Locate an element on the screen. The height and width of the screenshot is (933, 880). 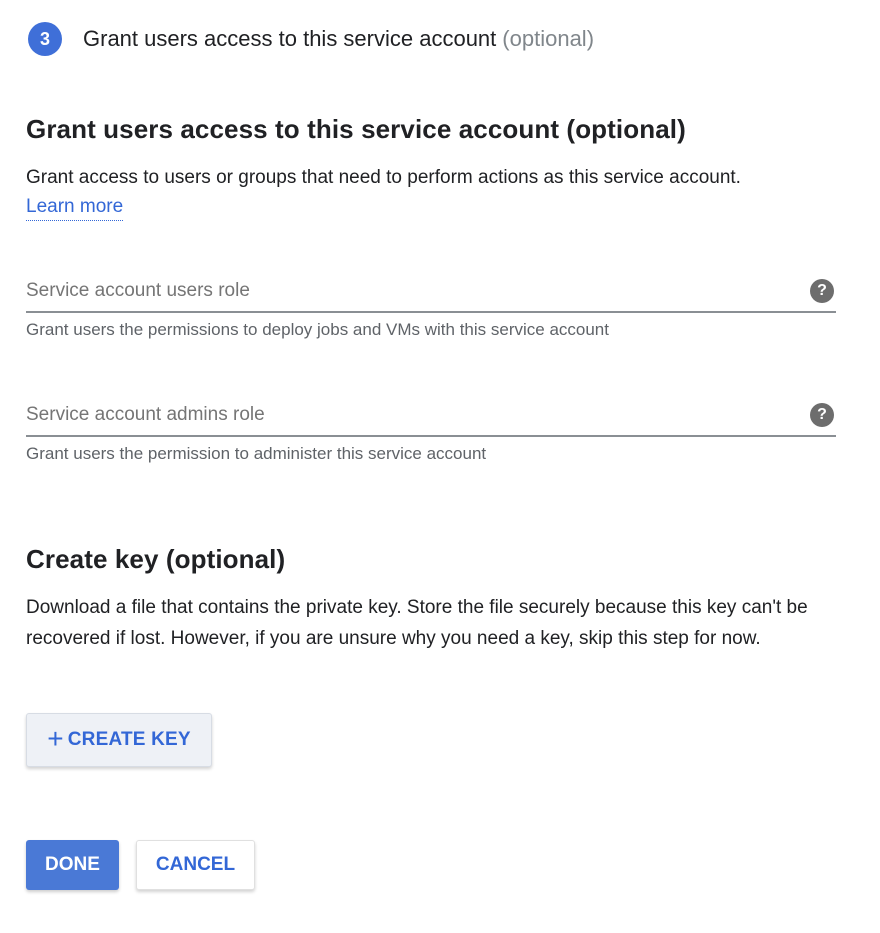
create-key-button: + CREATE KEY is located at coordinates (119, 740).